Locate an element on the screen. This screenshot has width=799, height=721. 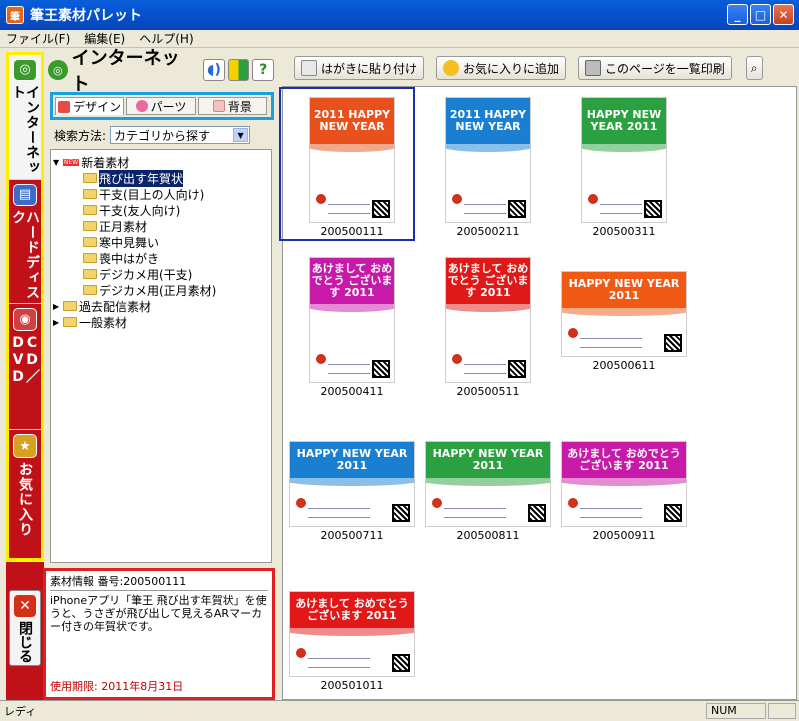
thumbnail-label: 200500511 is located at coordinates (488, 391).